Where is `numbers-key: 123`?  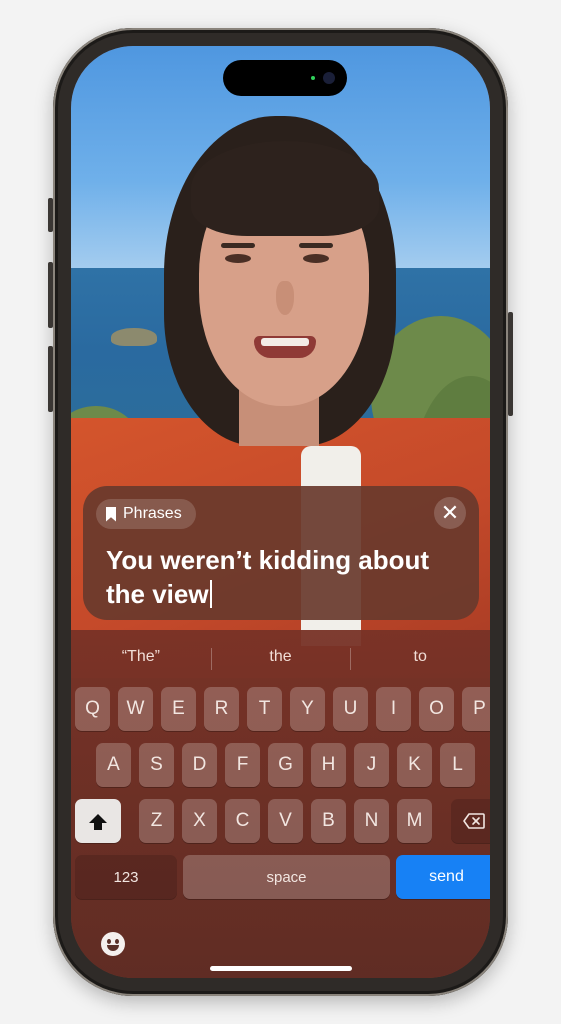 numbers-key: 123 is located at coordinates (126, 877).